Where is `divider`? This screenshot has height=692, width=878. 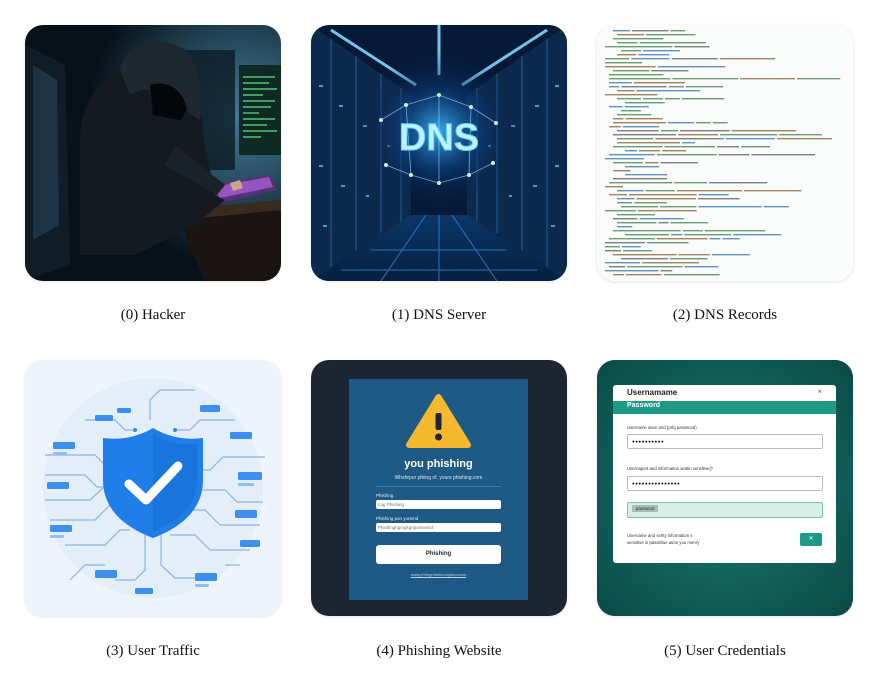
divider is located at coordinates (438, 486).